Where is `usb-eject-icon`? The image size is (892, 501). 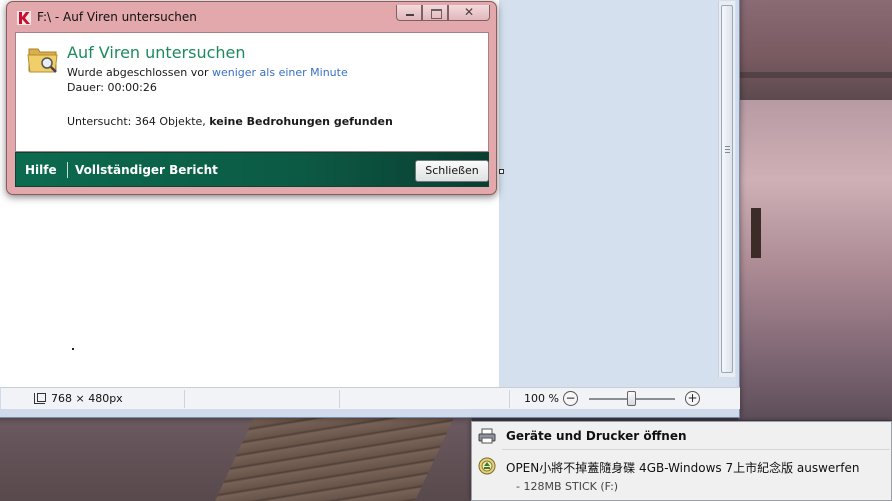 usb-eject-icon is located at coordinates (487, 466).